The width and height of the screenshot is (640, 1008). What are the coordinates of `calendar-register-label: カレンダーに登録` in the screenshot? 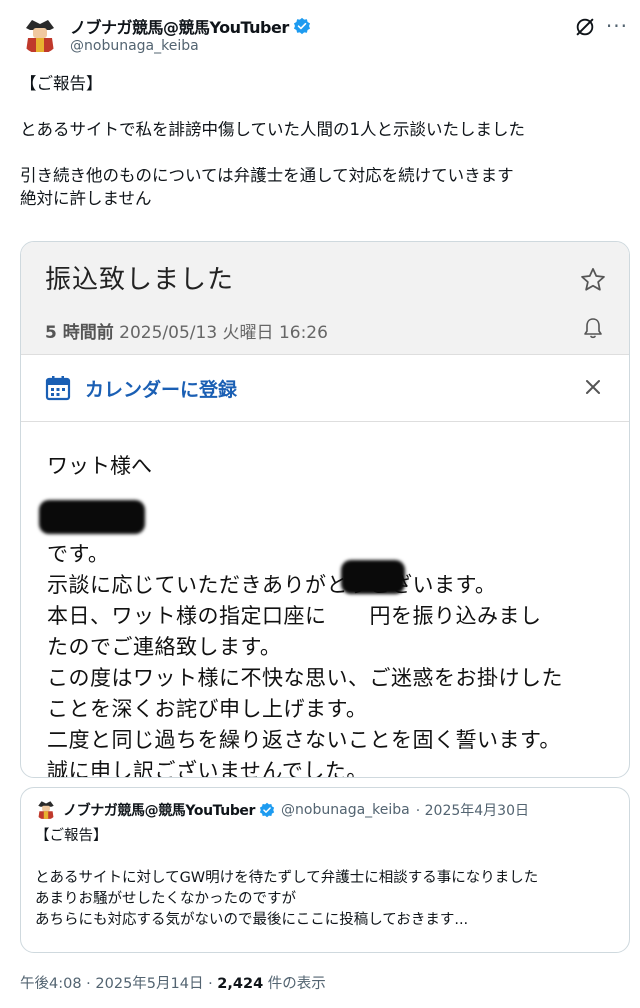 It's located at (161, 390).